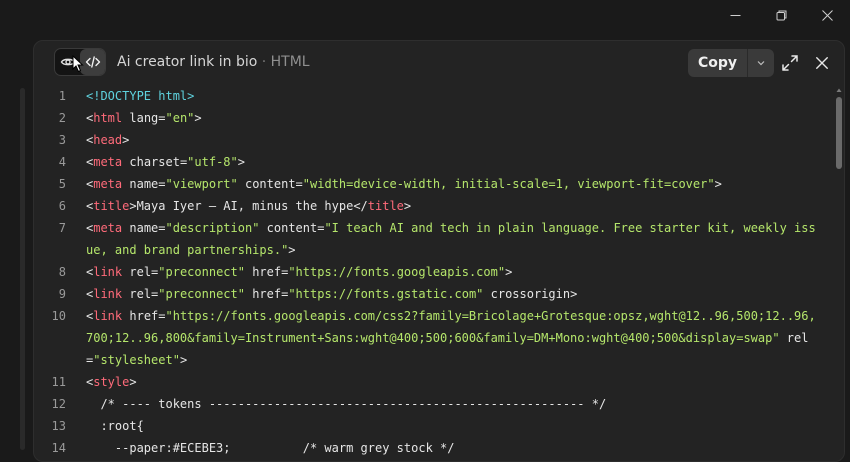  What do you see at coordinates (530, 294) in the screenshot?
I see `code-token: crossorigin>` at bounding box center [530, 294].